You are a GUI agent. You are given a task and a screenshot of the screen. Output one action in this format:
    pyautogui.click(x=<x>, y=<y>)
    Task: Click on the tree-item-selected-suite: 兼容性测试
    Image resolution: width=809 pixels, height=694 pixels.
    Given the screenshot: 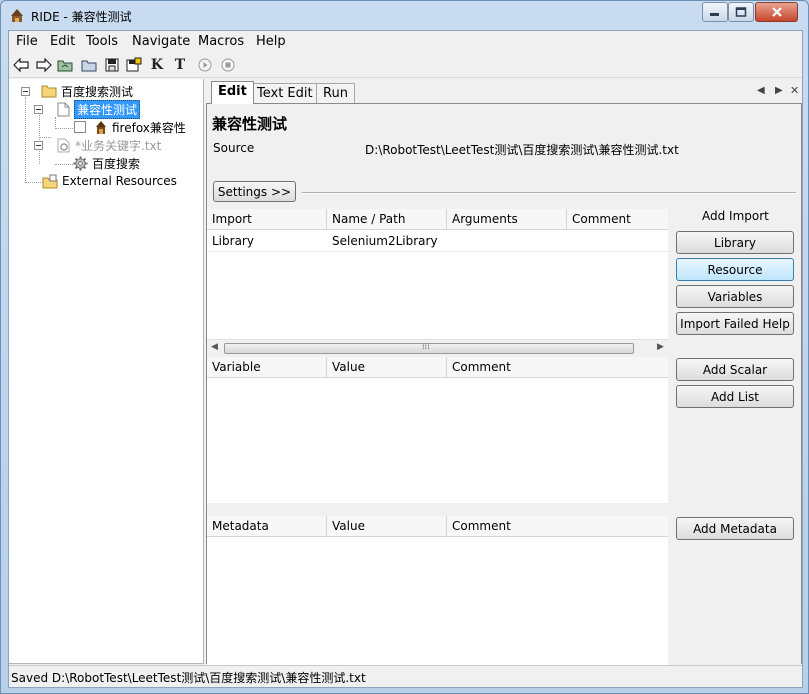 What is the action you would take?
    pyautogui.click(x=99, y=109)
    